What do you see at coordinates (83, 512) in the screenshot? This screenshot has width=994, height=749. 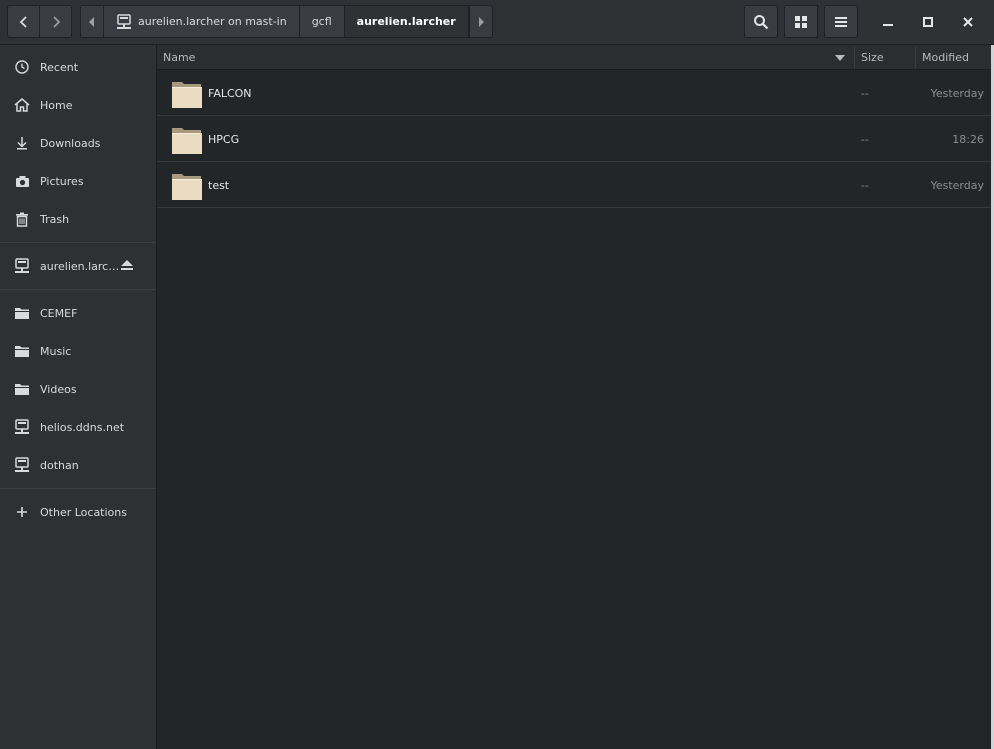 I see `sidebar-item-label: Other Locations` at bounding box center [83, 512].